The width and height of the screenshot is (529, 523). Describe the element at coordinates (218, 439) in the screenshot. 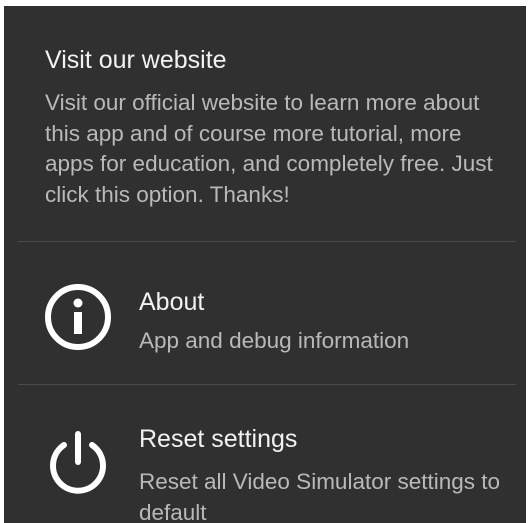

I see `reset-settings-title: Reset settings` at that location.